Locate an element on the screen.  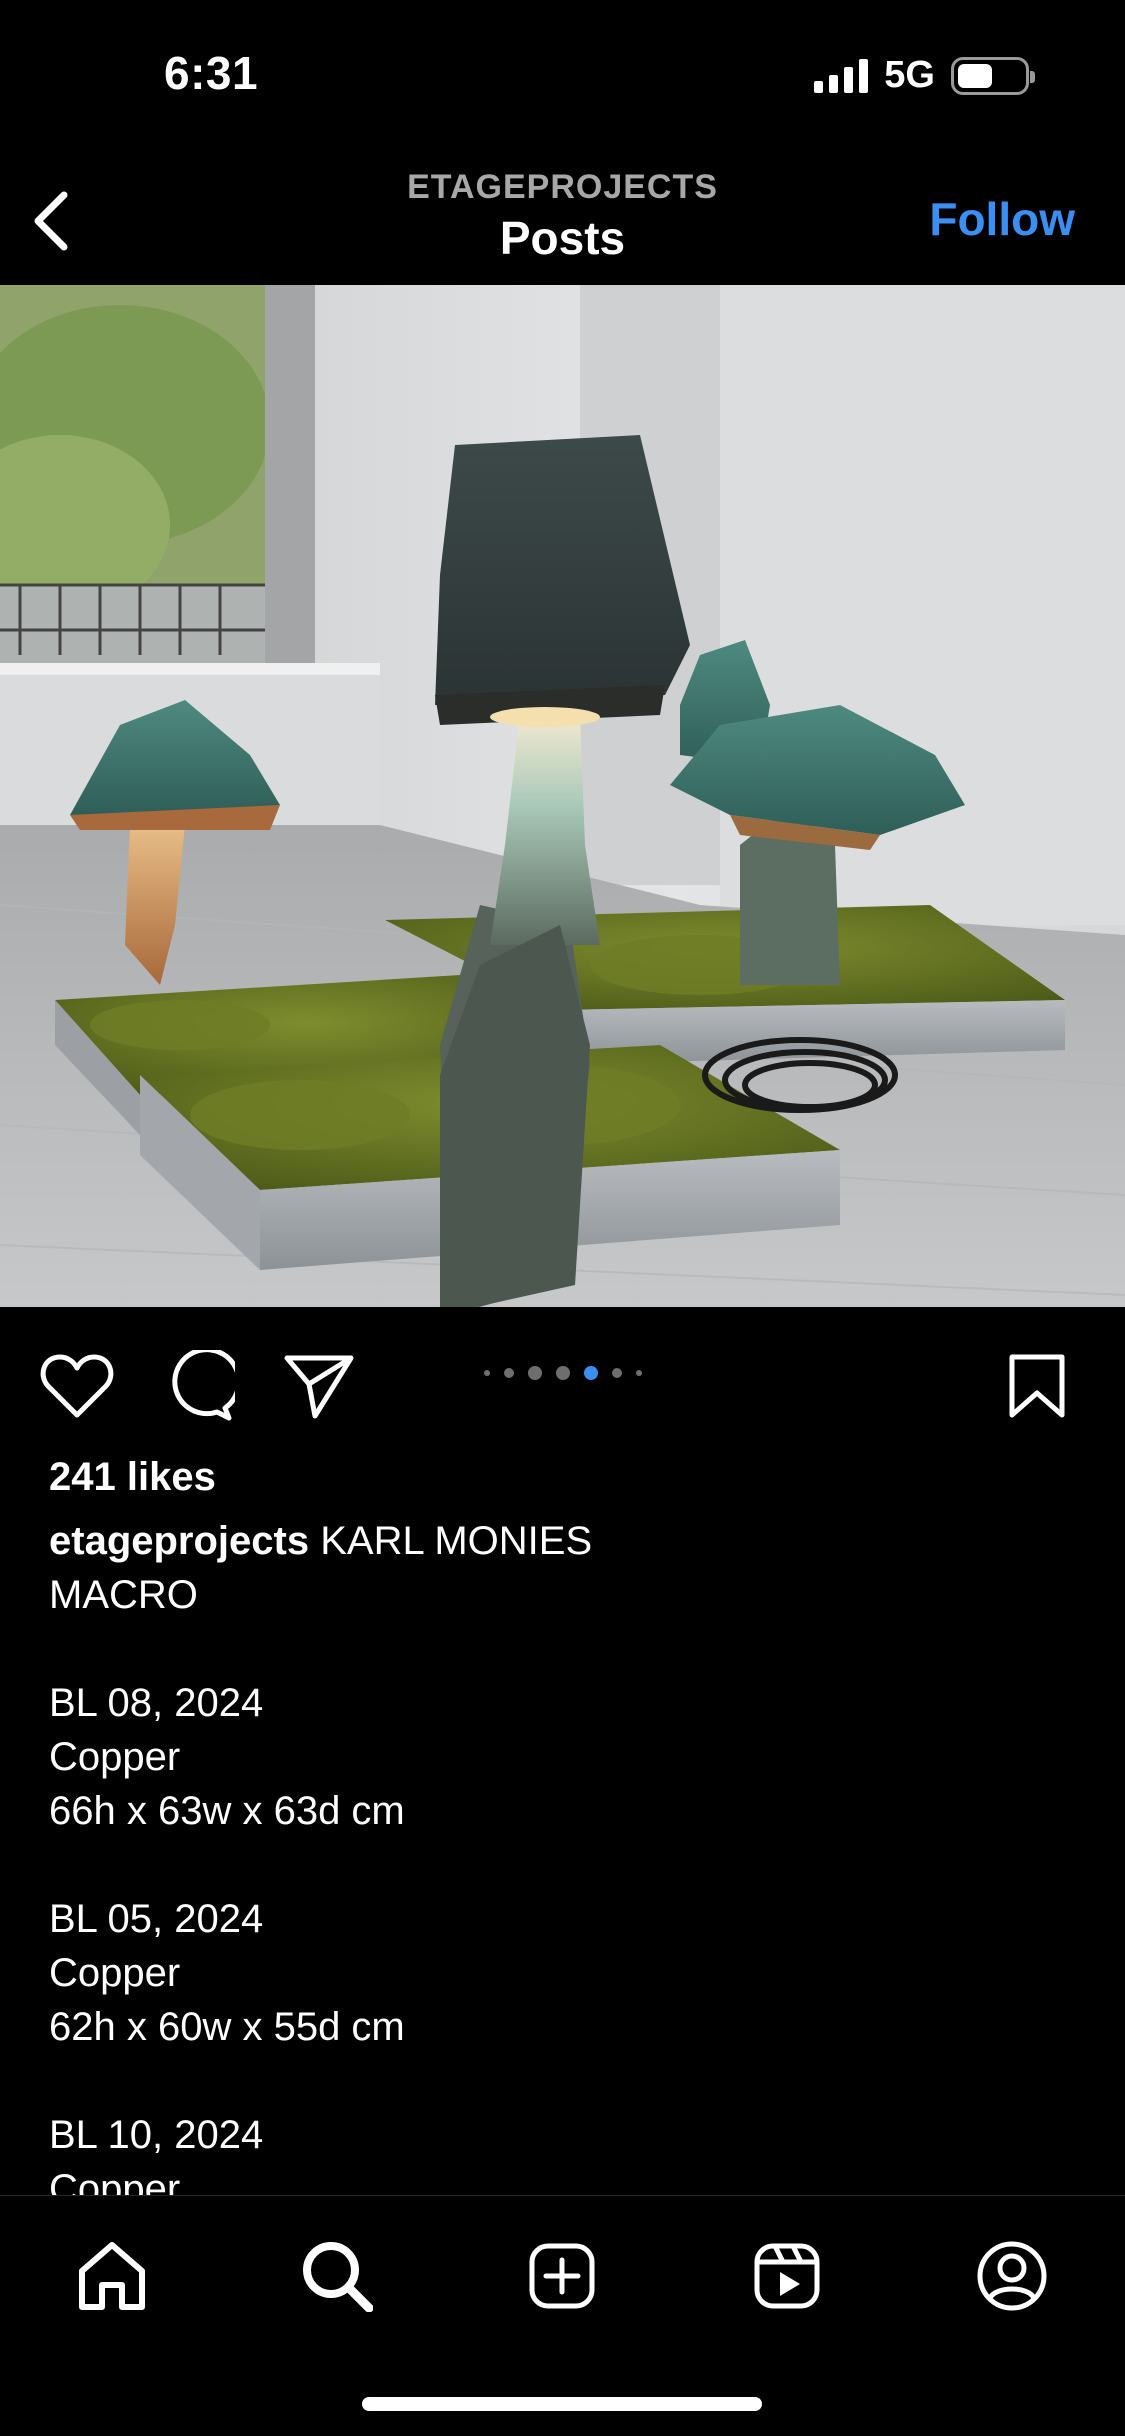
paper-plane-icon is located at coordinates (319, 1387).